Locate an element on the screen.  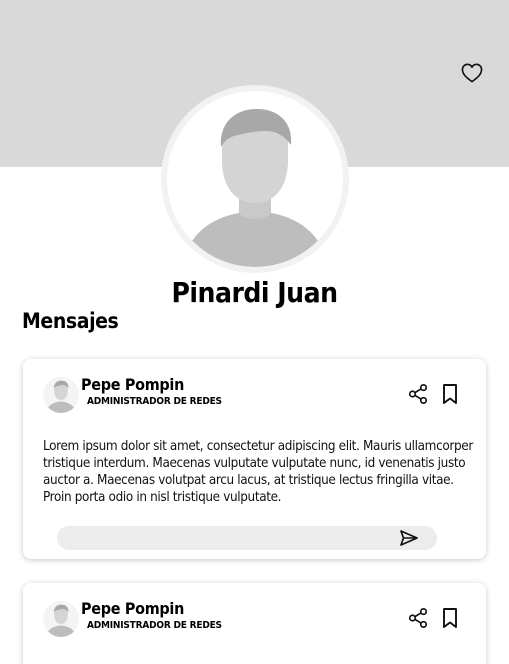
heart-icon is located at coordinates (472, 73).